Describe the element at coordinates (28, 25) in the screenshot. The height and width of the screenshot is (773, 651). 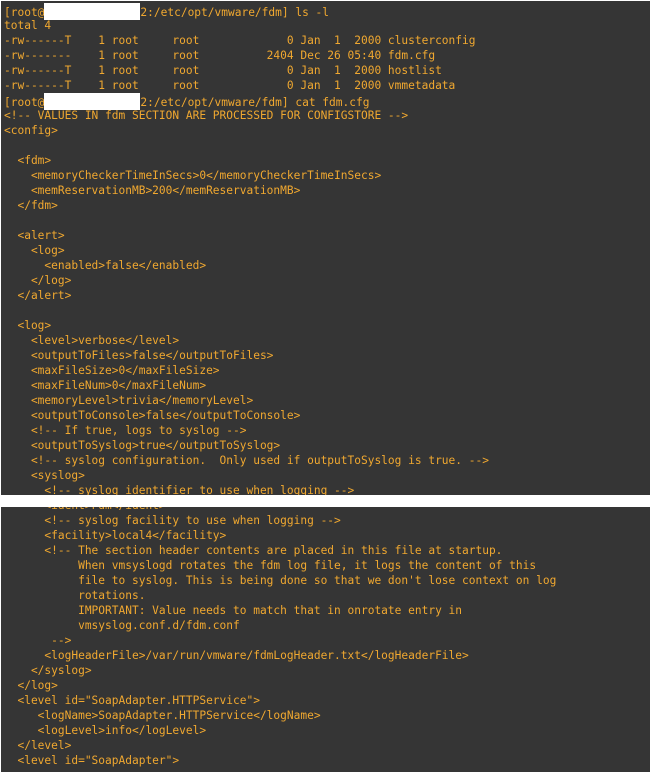
I see `output-line: total 4` at that location.